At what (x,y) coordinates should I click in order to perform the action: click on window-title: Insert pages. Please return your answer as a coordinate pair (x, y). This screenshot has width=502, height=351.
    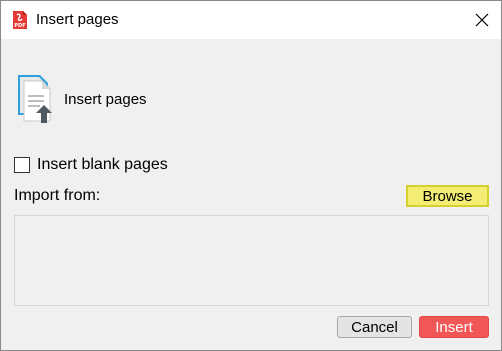
    Looking at the image, I should click on (77, 19).